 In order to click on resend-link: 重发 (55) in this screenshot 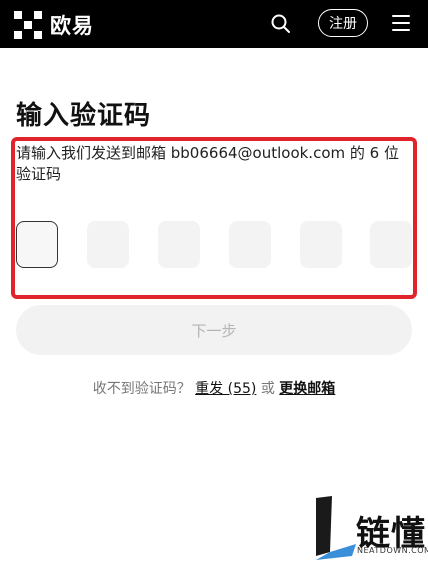, I will do `click(225, 389)`.